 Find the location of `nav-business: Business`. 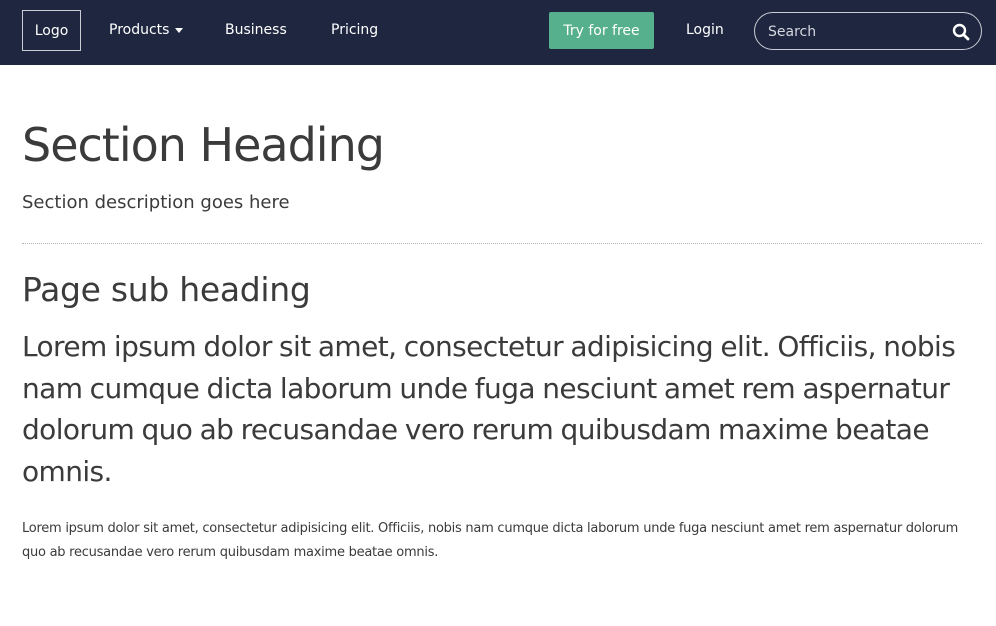

nav-business: Business is located at coordinates (256, 30).